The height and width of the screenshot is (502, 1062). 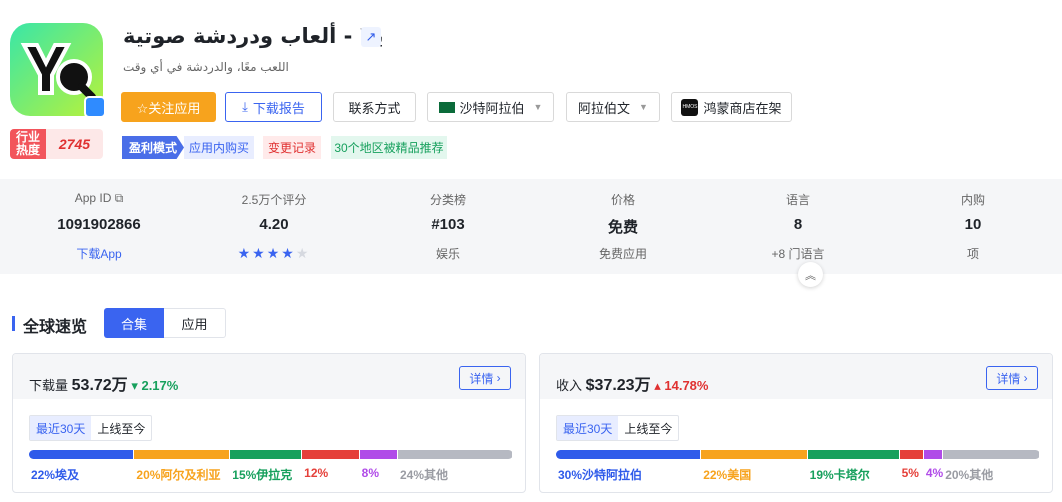 I want to click on stat-sub: 项, so click(x=972, y=254).